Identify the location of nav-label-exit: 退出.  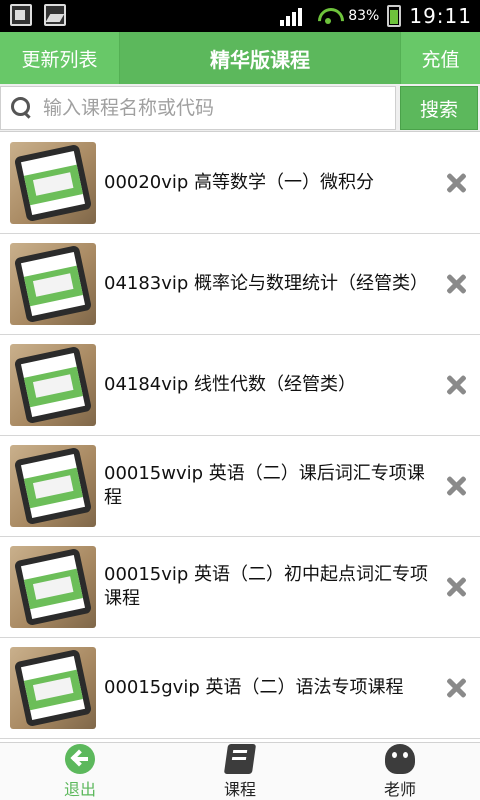
(79, 789).